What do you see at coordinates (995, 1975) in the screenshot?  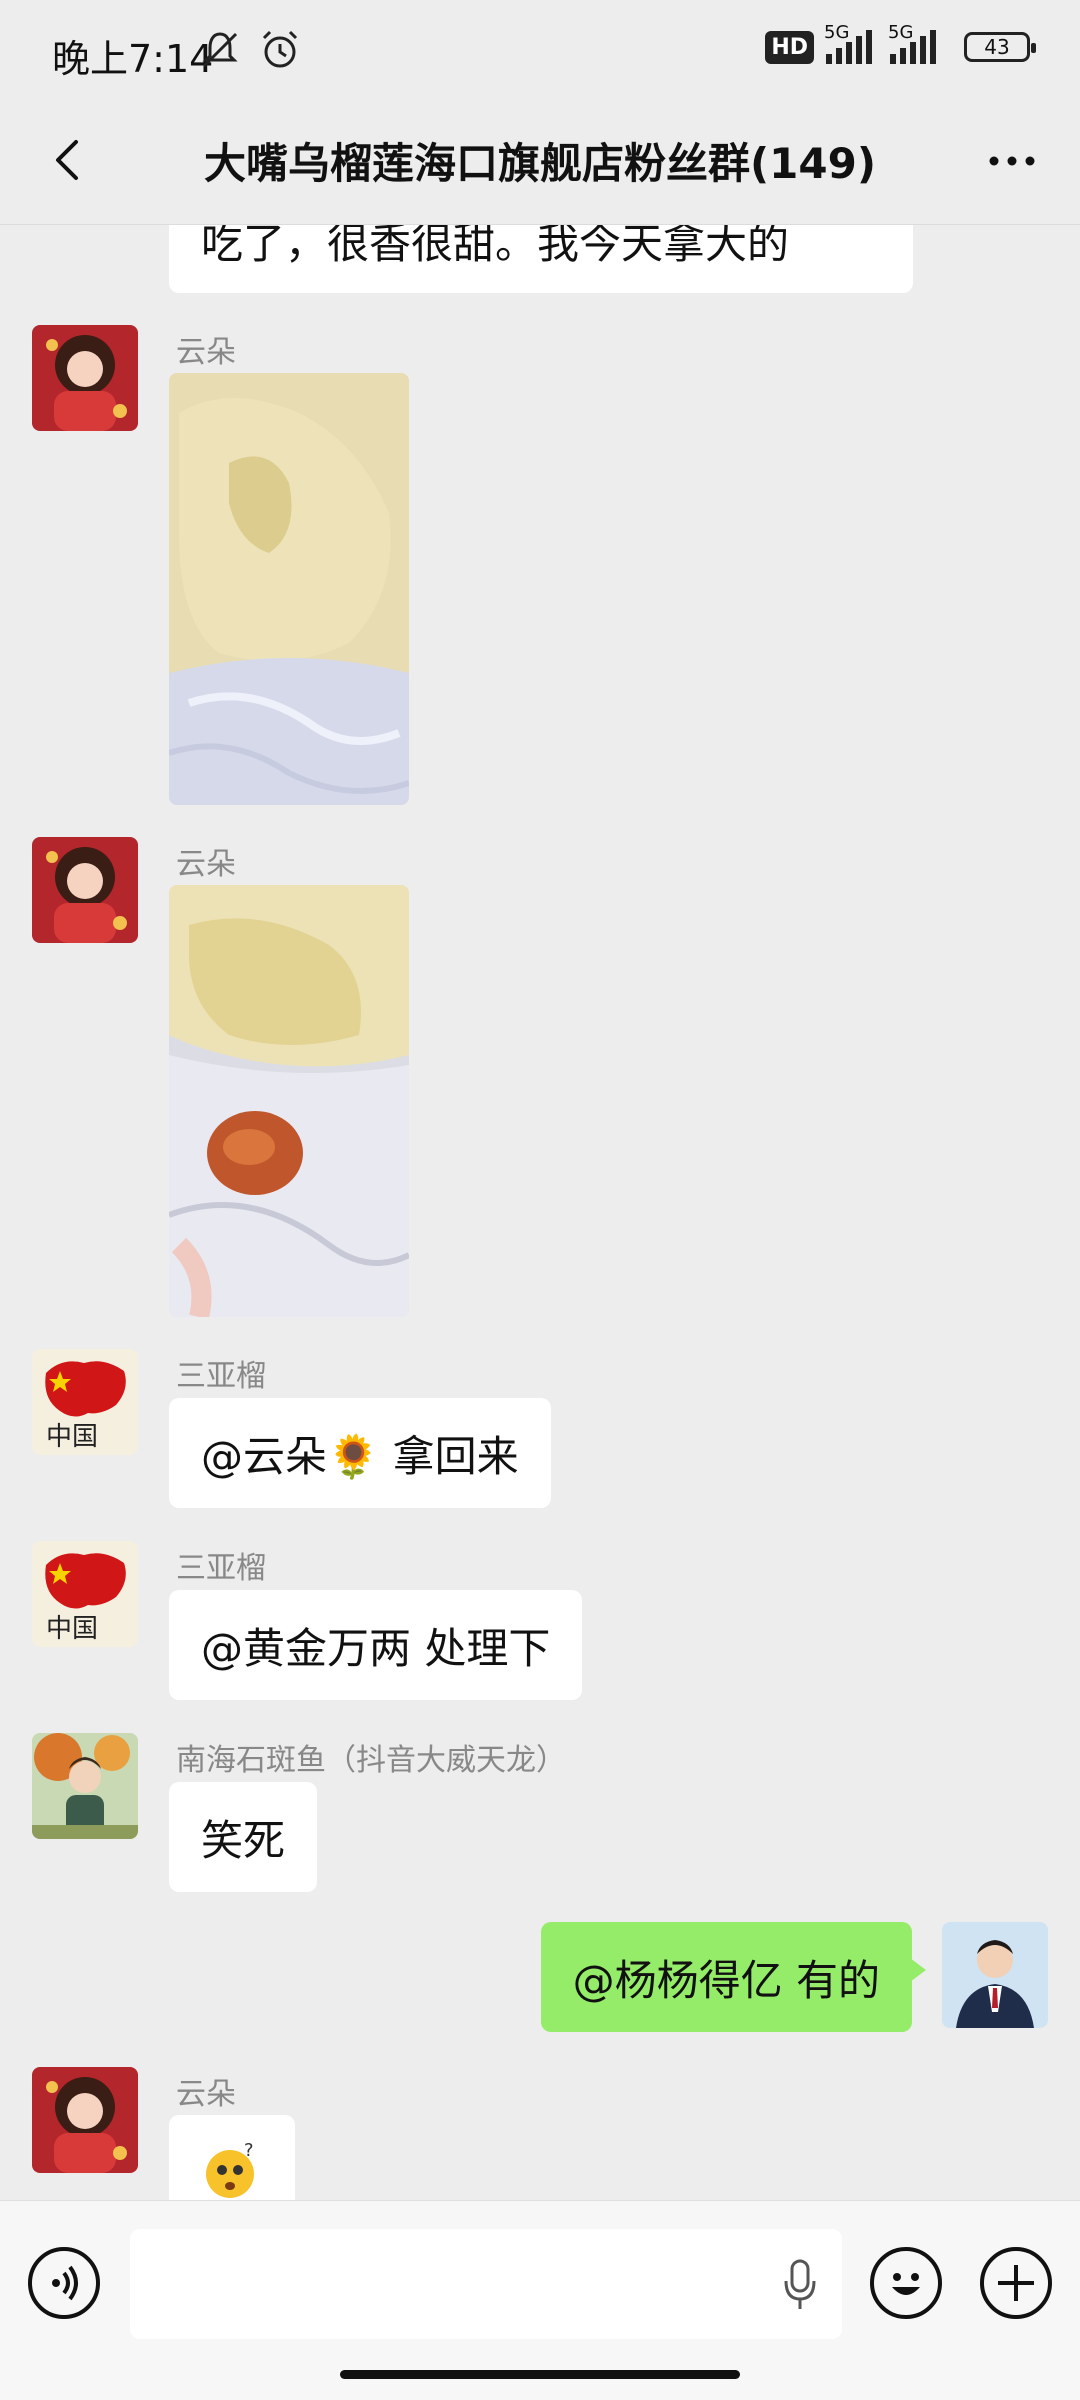 I see `my-avatar` at bounding box center [995, 1975].